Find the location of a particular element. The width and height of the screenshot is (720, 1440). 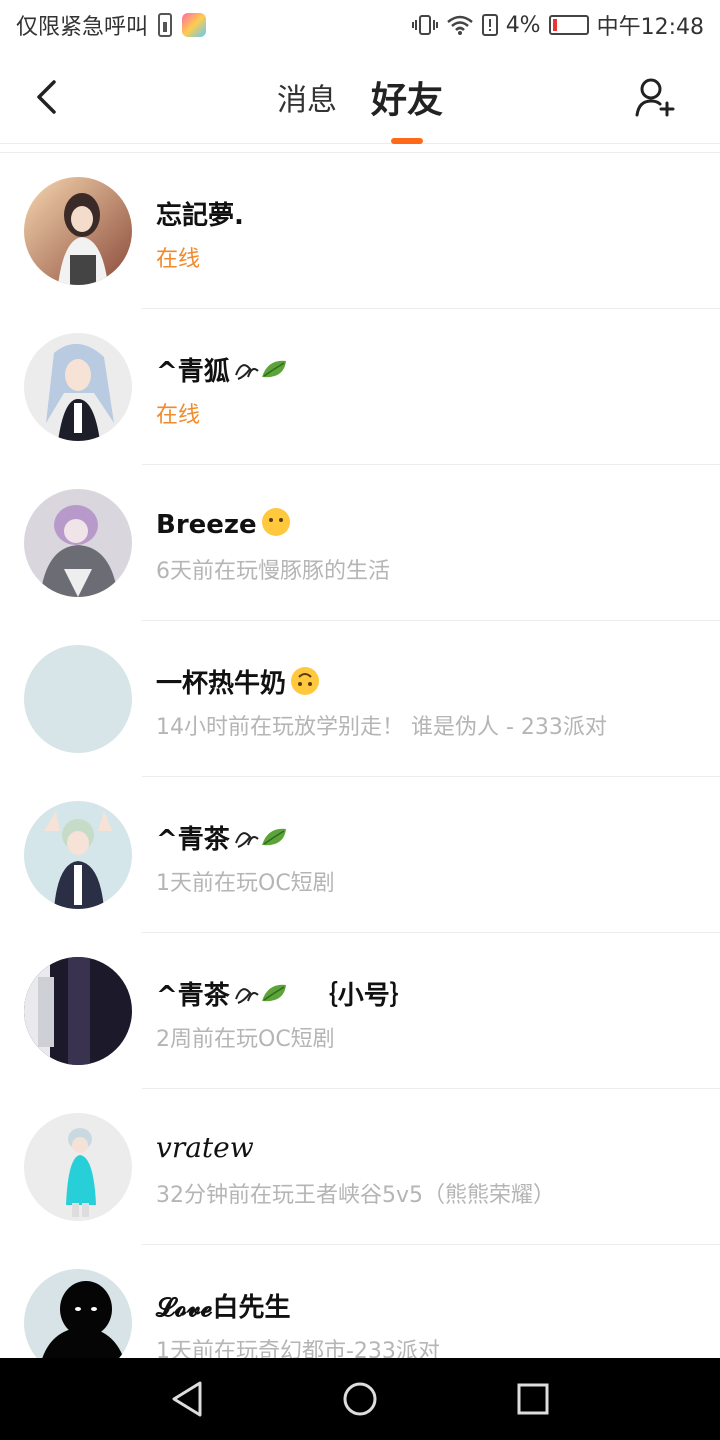

nav-recents-button is located at coordinates (533, 1399).